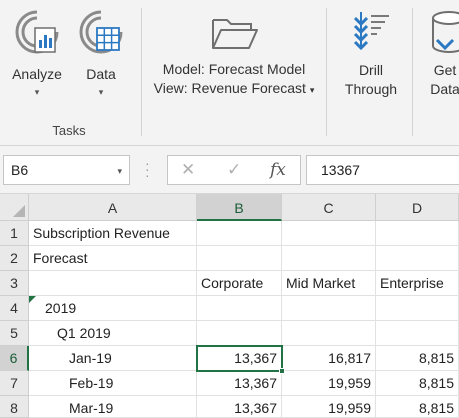 The image size is (459, 418). I want to click on select-all-button, so click(14, 207).